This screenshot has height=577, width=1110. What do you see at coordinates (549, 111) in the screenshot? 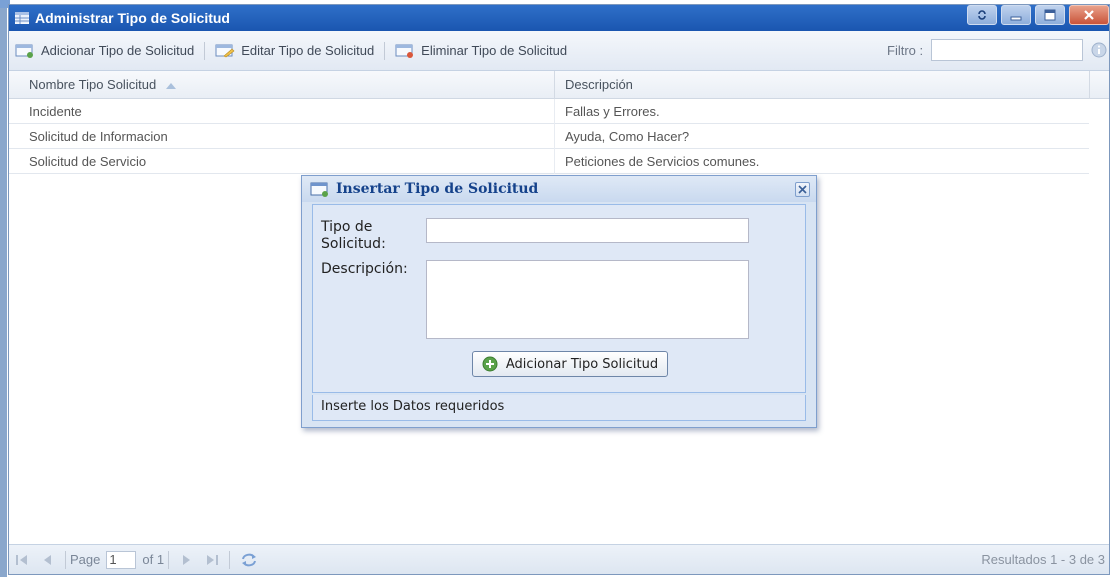
I see `table-row: Incidente Fallas y Errores.` at bounding box center [549, 111].